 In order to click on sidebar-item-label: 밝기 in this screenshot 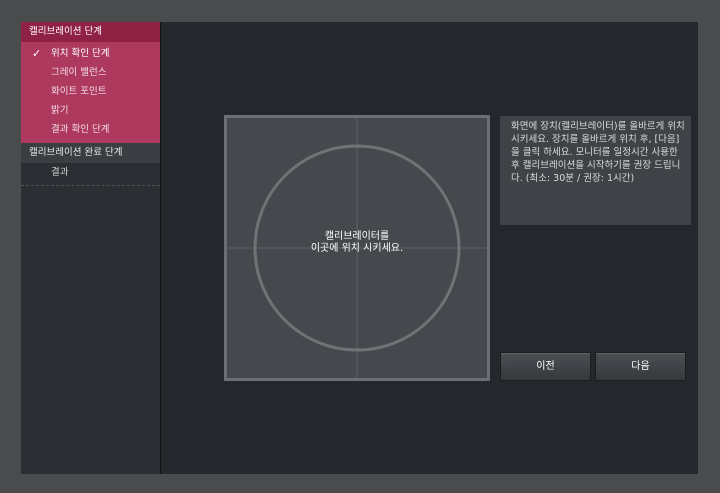, I will do `click(60, 110)`.